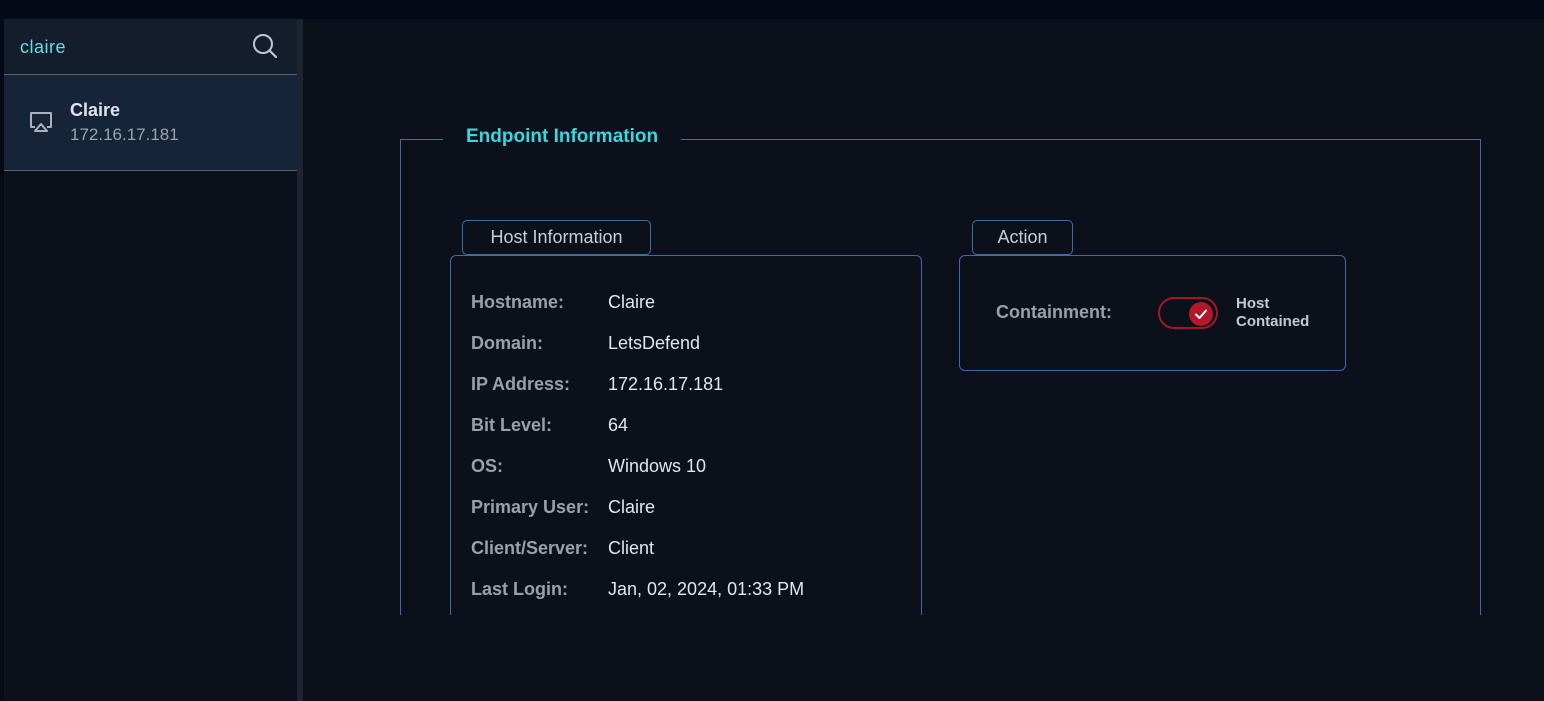 This screenshot has height=701, width=1544. Describe the element at coordinates (530, 507) in the screenshot. I see `info-label: Primary User:` at that location.